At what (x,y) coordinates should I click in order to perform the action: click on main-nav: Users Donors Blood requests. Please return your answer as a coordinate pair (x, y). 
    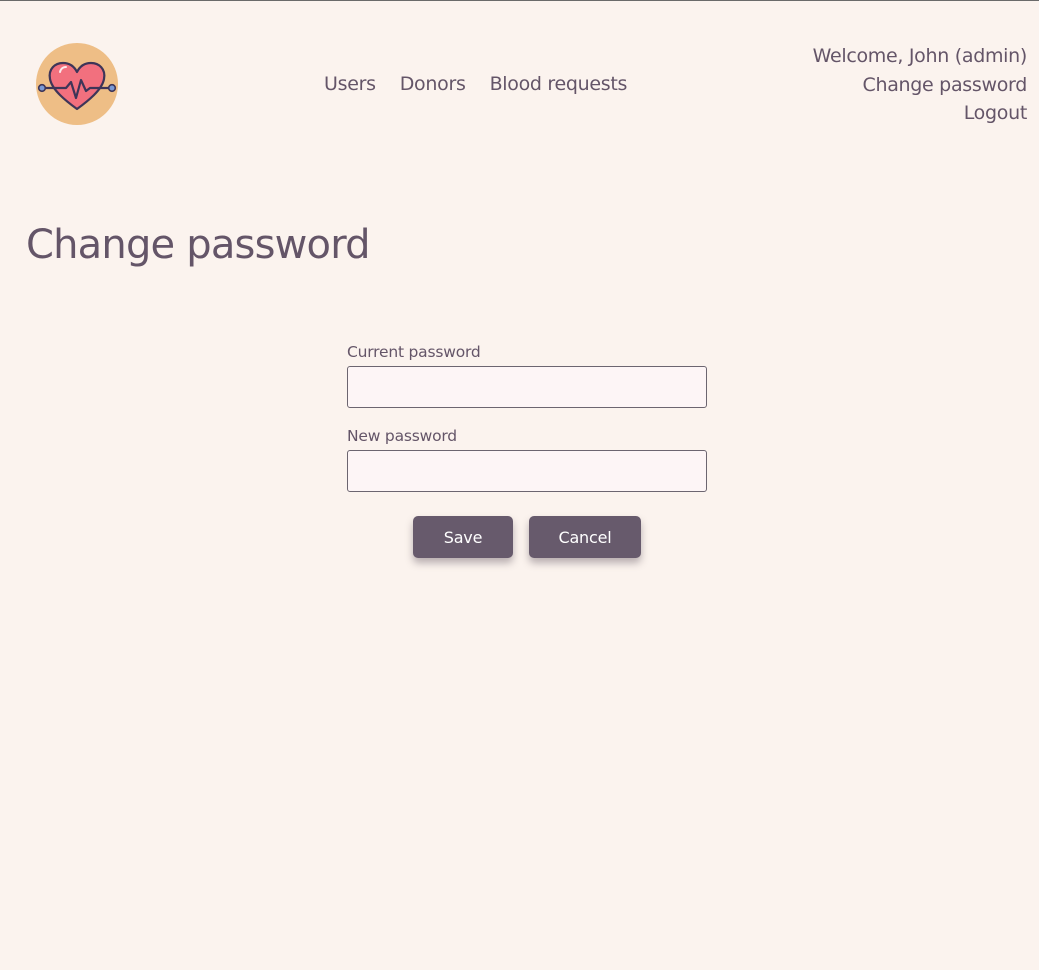
    Looking at the image, I should click on (475, 84).